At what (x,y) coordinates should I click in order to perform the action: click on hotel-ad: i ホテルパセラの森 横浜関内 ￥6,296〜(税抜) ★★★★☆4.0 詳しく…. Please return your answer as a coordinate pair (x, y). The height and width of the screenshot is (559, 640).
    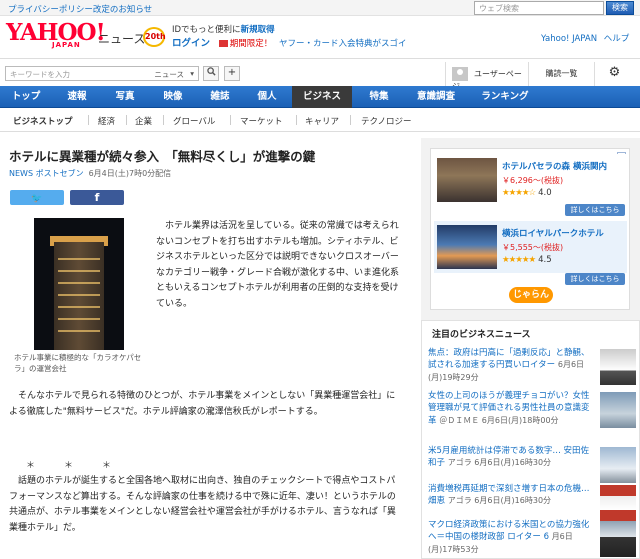
    Looking at the image, I should click on (530, 229).